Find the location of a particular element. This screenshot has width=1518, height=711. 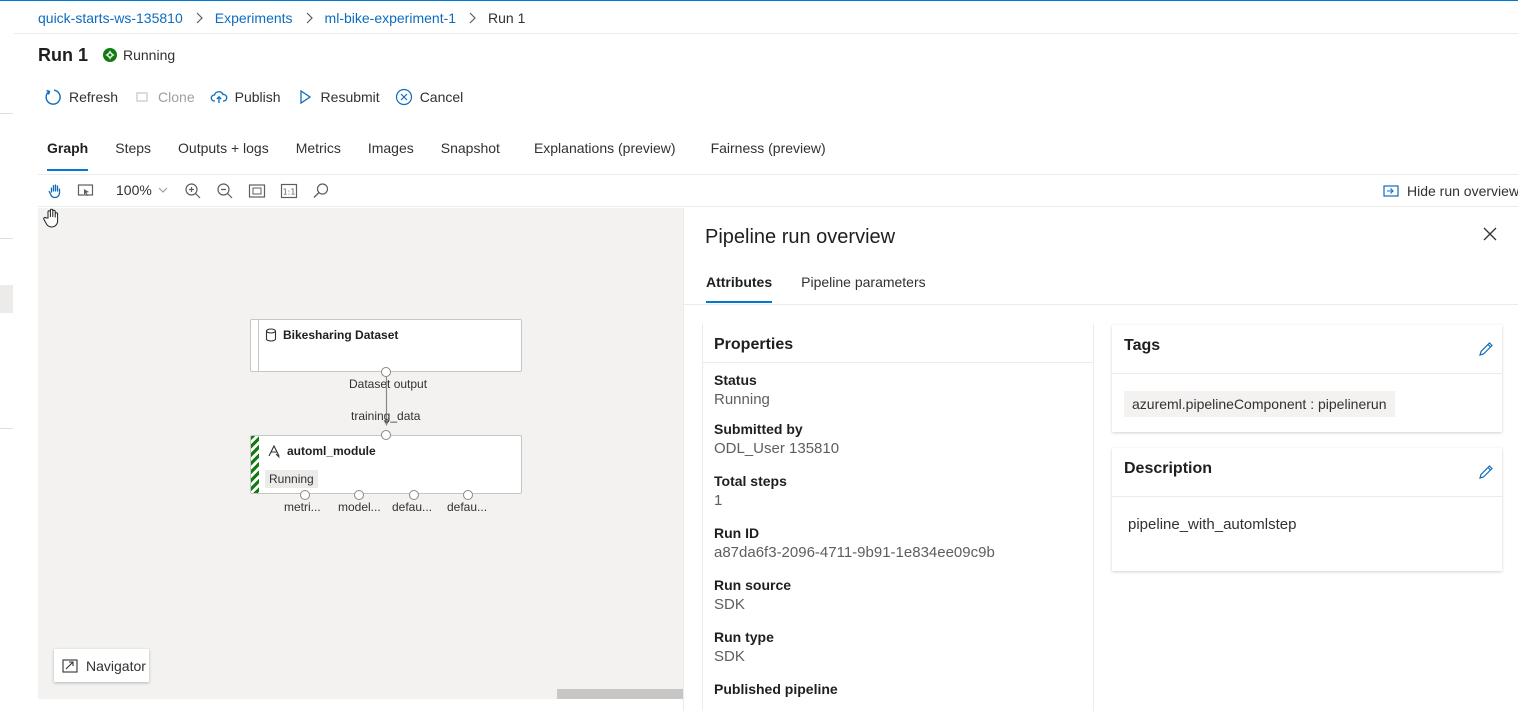

refresh-label: Refresh is located at coordinates (94, 97).